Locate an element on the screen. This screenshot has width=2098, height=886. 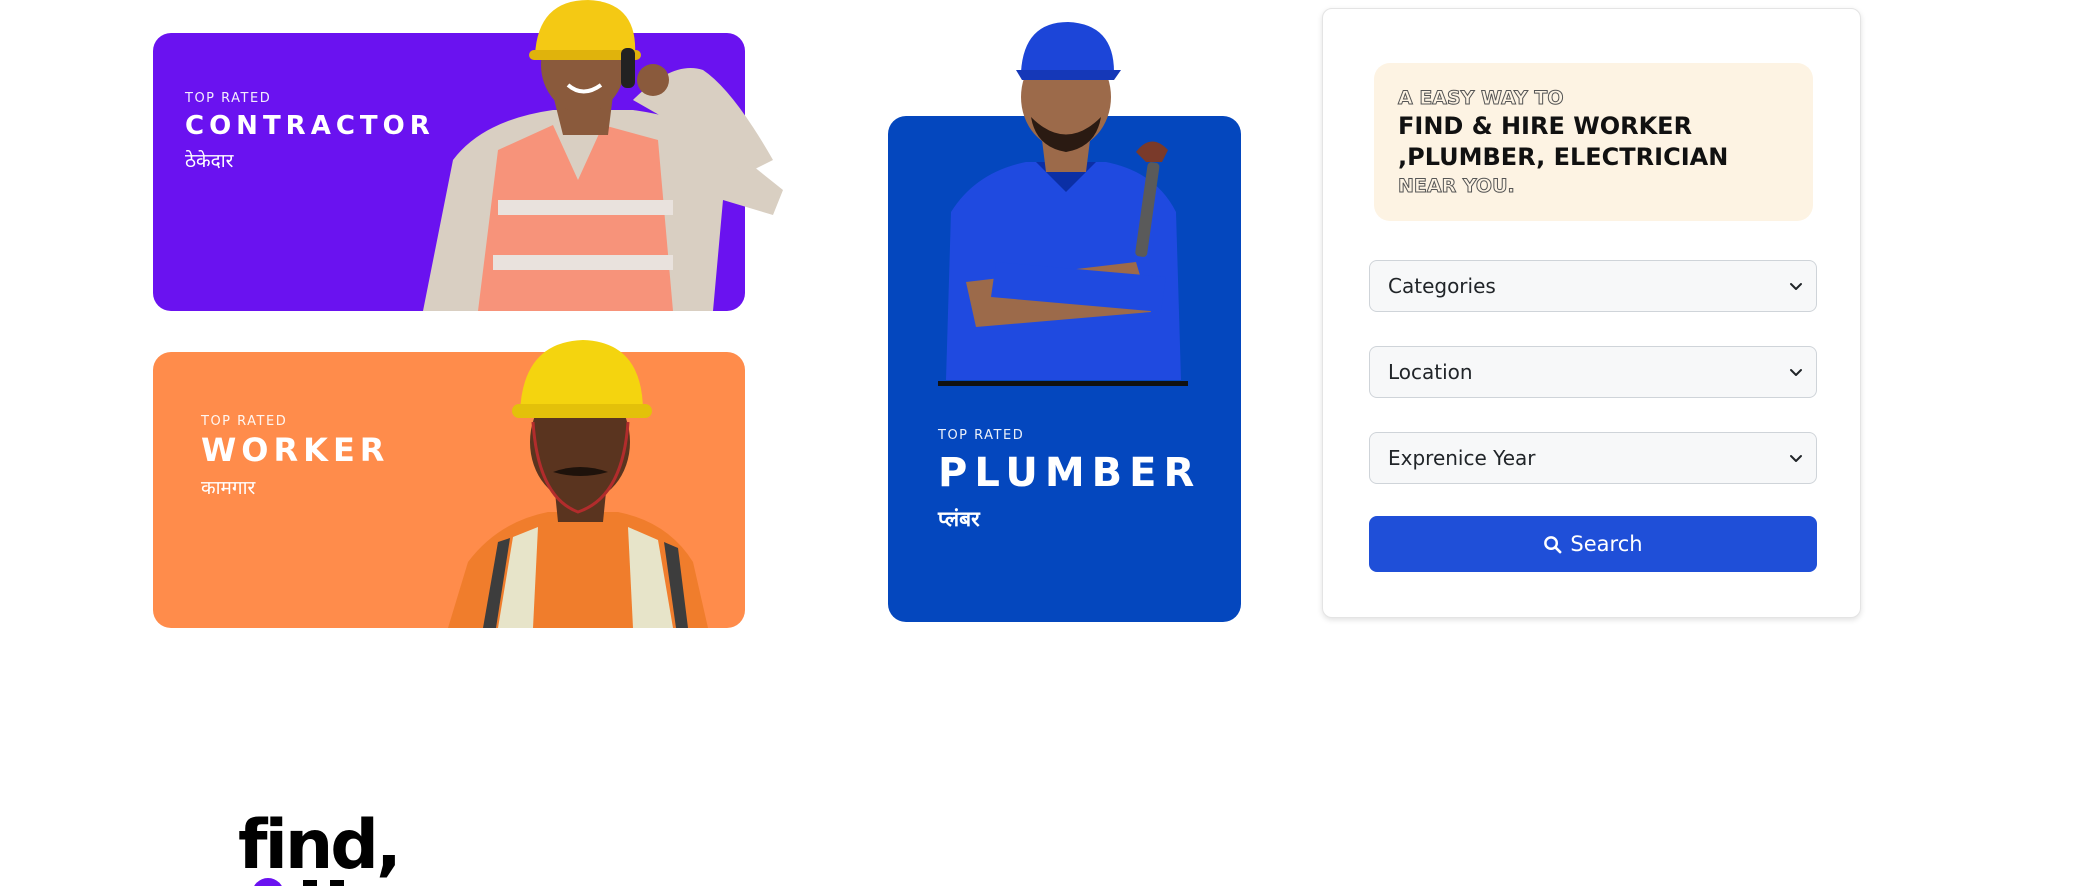
contractor-banner-text: TOP RATED CONTRACTOR ठेकेदार is located at coordinates (310, 132).